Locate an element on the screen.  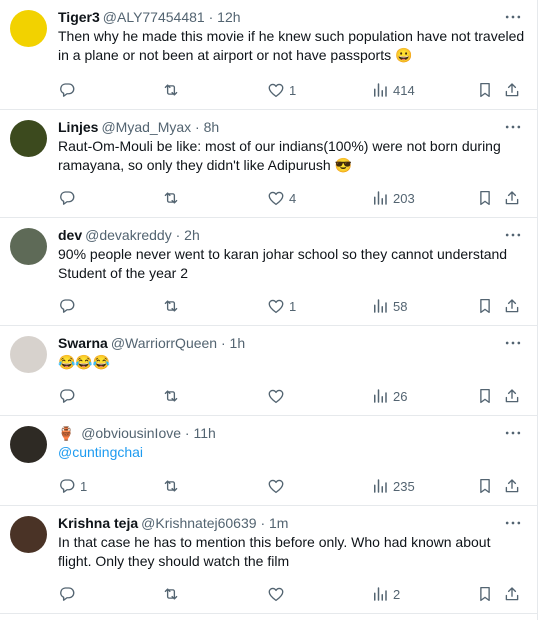
timestamp: 8h is located at coordinates (212, 127).